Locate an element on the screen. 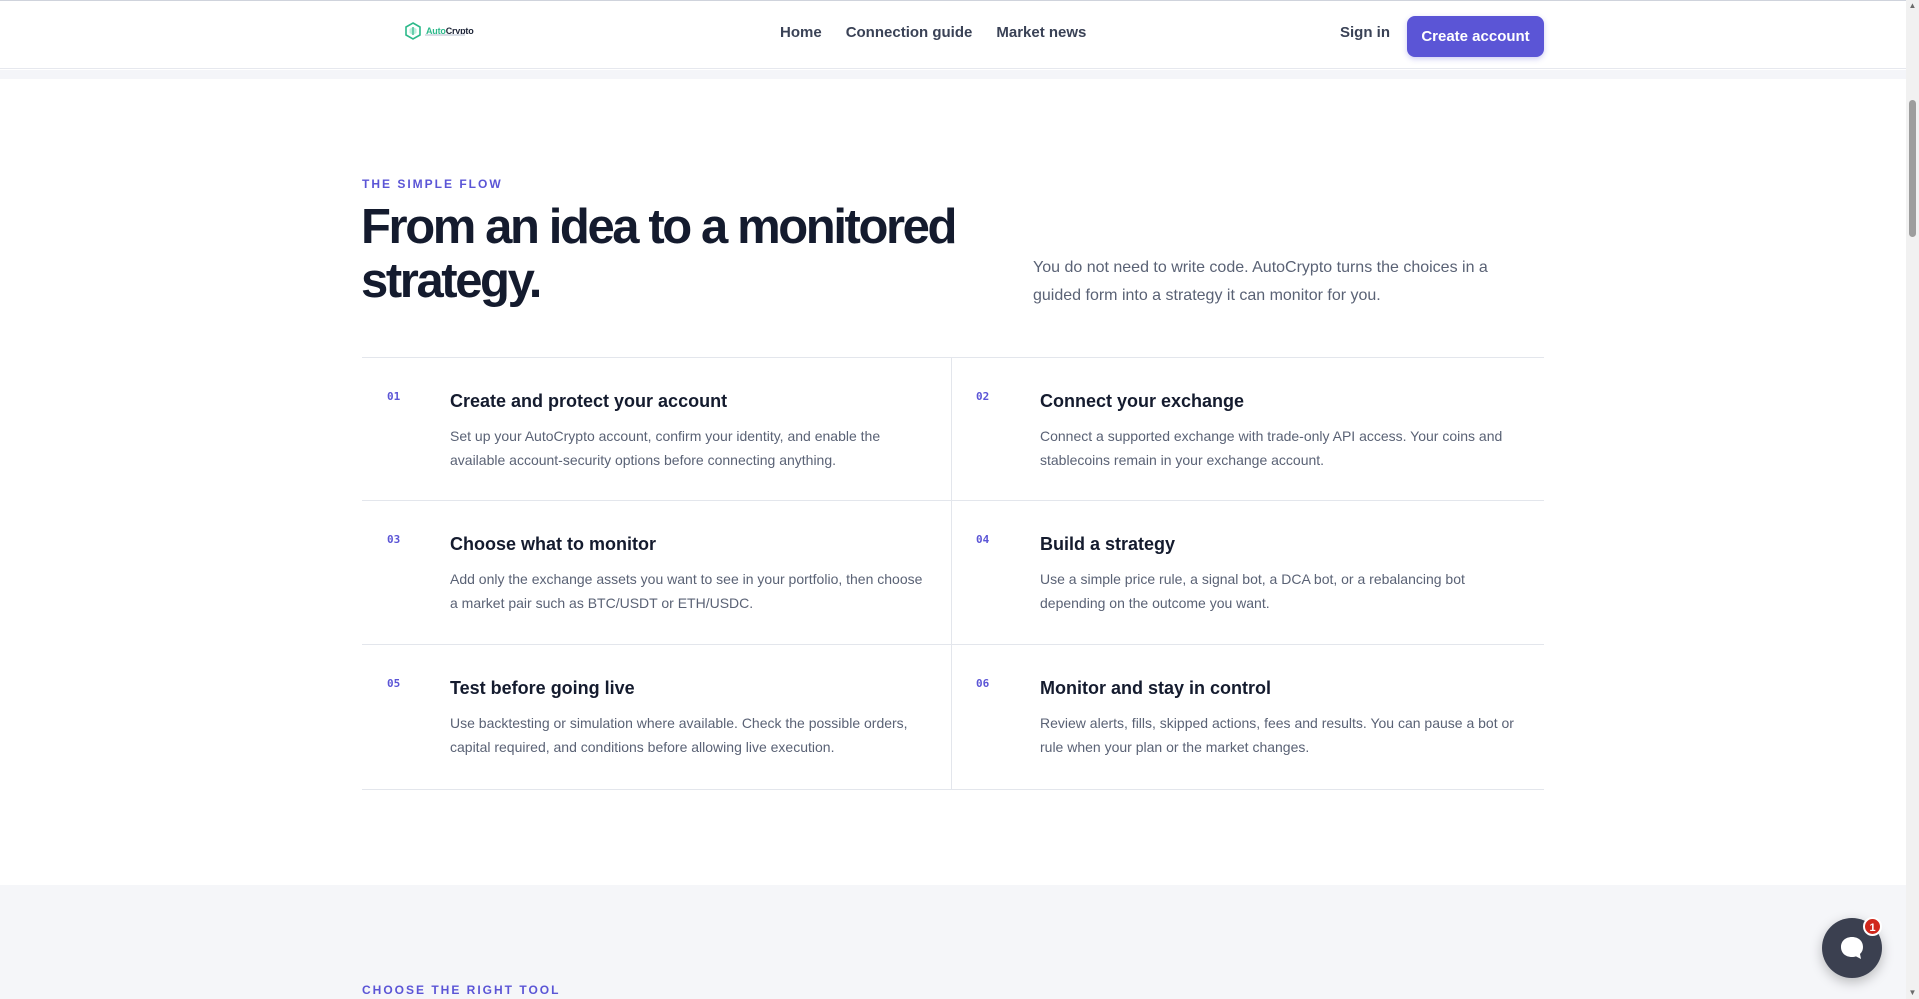  chat-bubble-icon is located at coordinates (1852, 948).